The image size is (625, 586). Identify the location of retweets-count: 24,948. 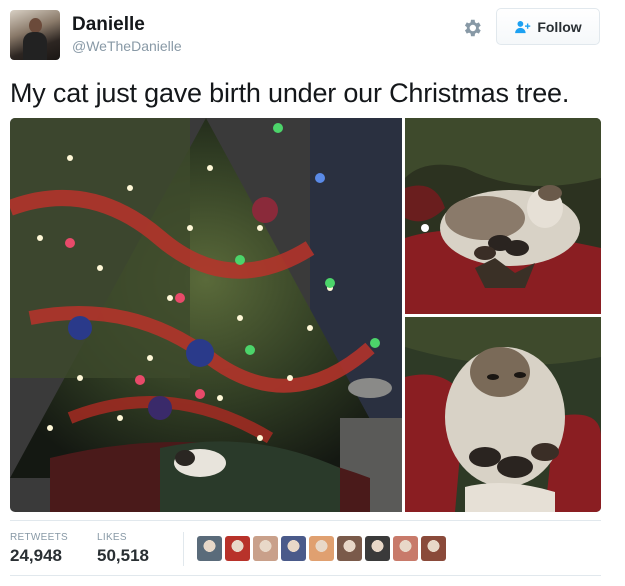
(36, 555).